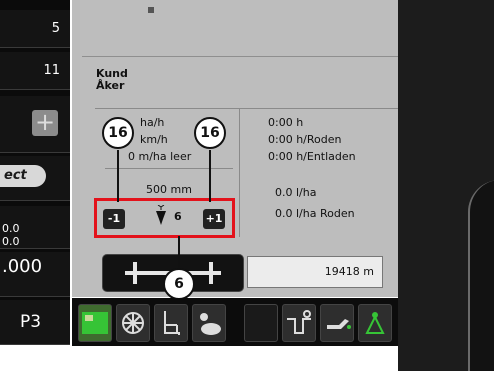 The width and height of the screenshot is (494, 371). I want to click on hours-roden: 0:00 h/Roden, so click(305, 139).